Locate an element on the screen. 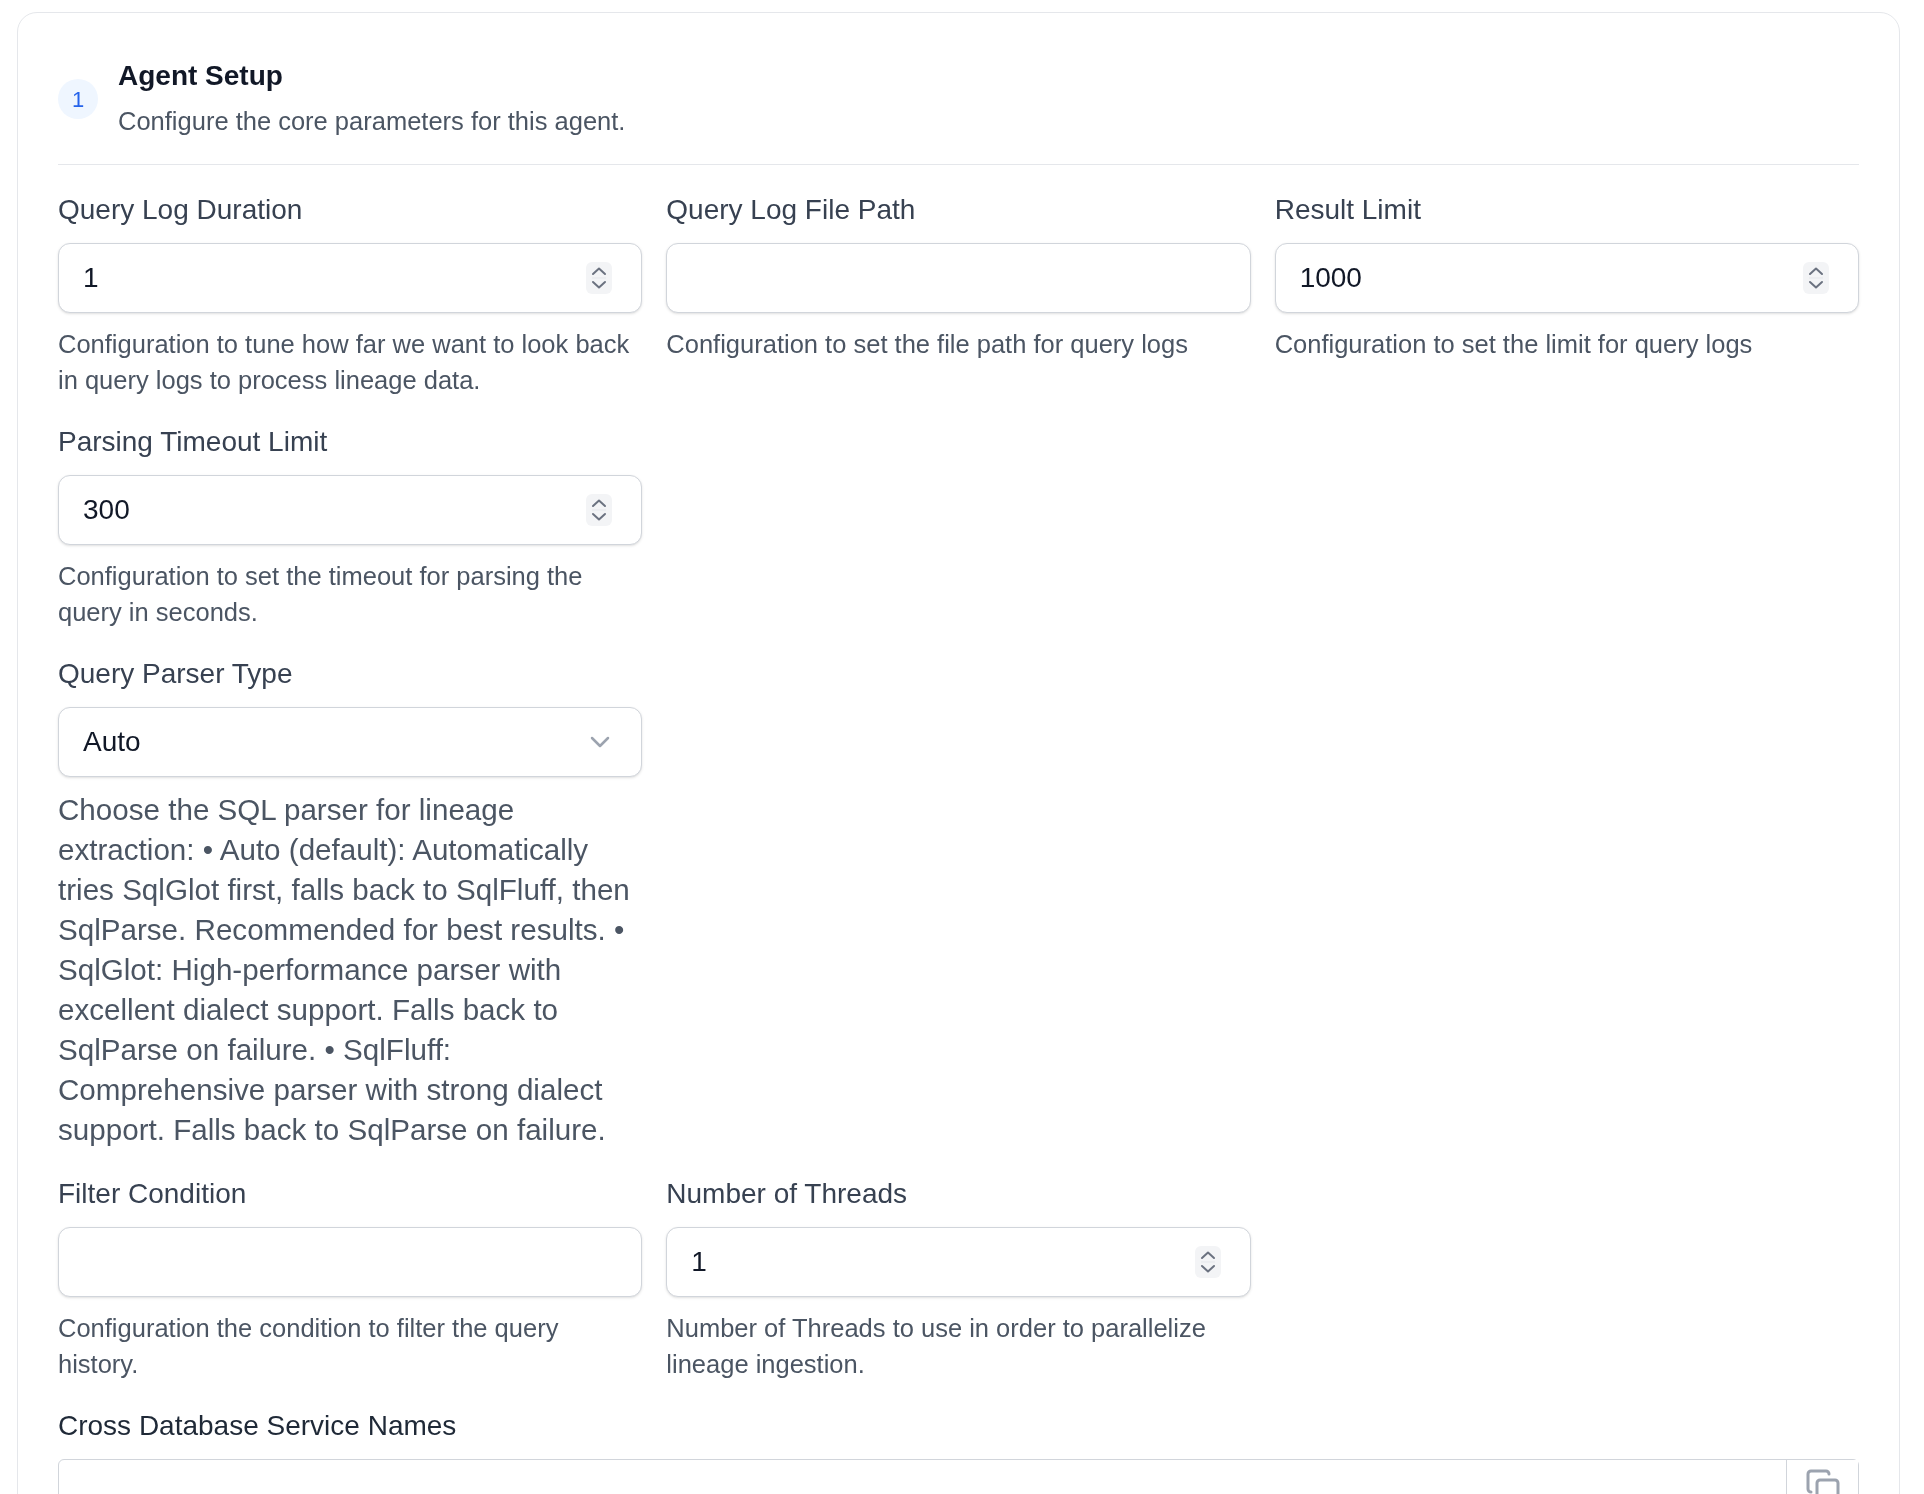 This screenshot has width=1924, height=1494. field-description: Configuration to set the limit for query logs is located at coordinates (1514, 344).